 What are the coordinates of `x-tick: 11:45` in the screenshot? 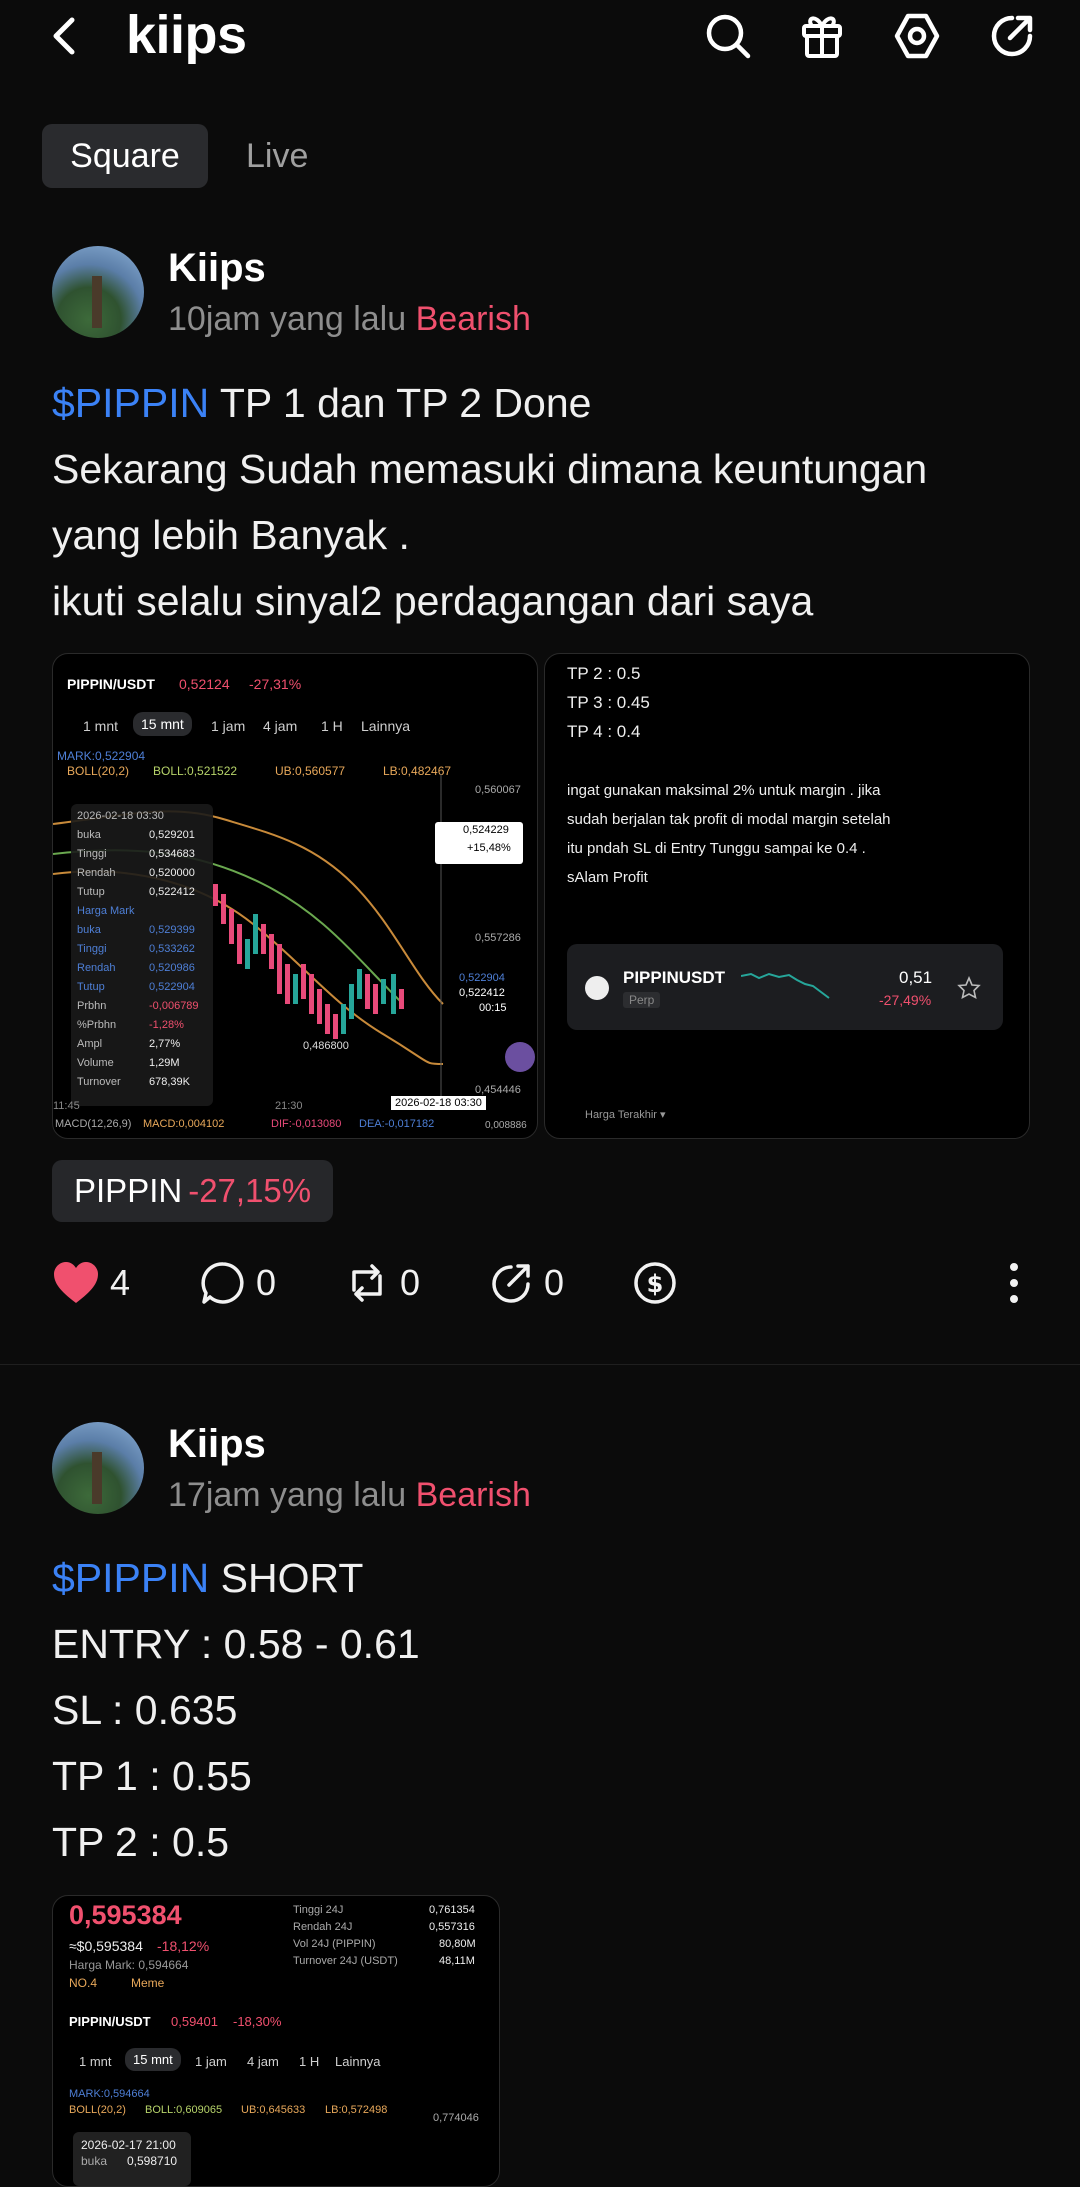 It's located at (66, 1106).